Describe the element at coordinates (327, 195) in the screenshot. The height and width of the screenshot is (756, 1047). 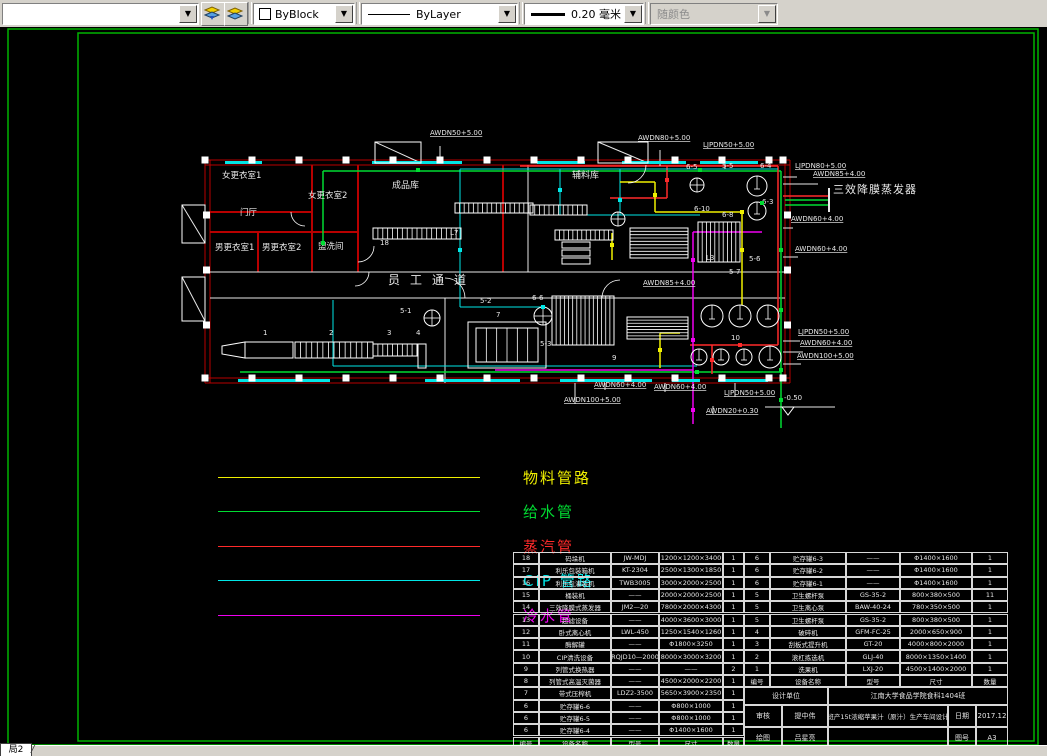
I see `plan-label: 女更衣室2` at that location.